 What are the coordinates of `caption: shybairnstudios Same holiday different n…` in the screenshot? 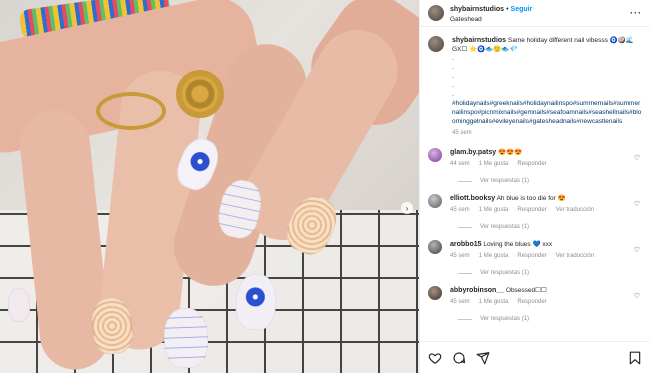 It's located at (535, 87).